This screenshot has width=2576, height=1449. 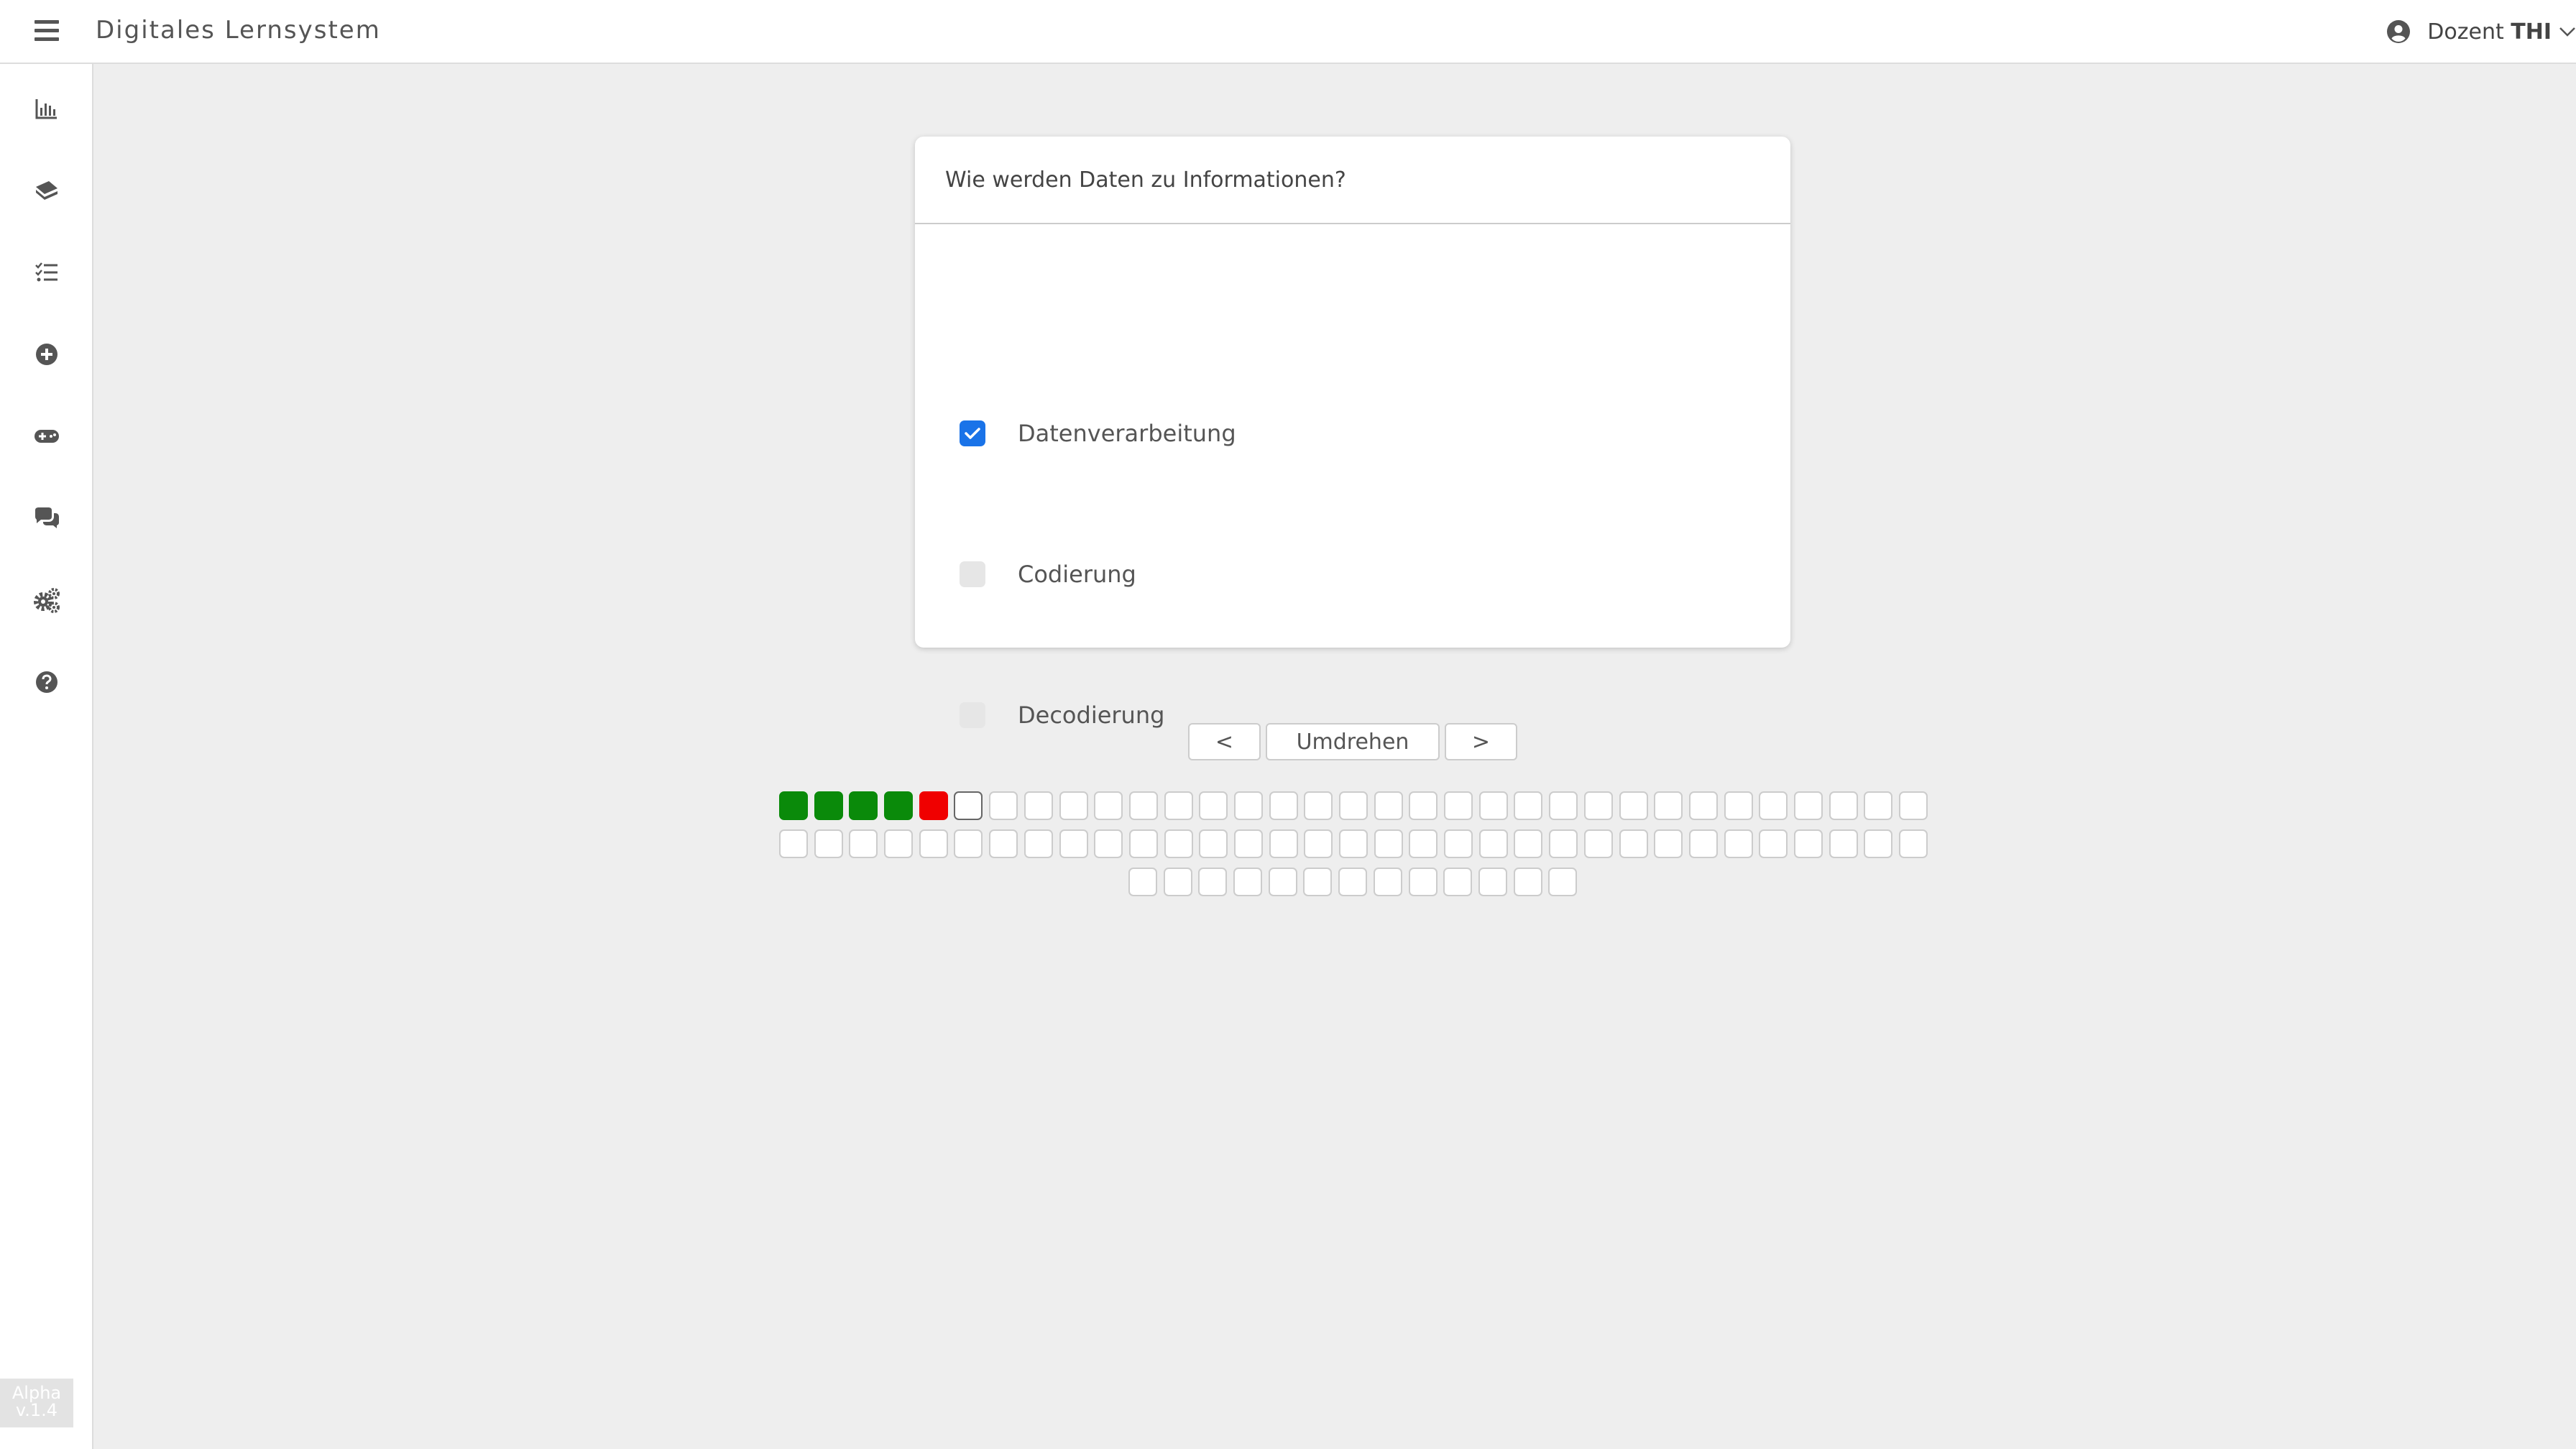 What do you see at coordinates (2481, 31) in the screenshot?
I see `user-menu: Dozent THI` at bounding box center [2481, 31].